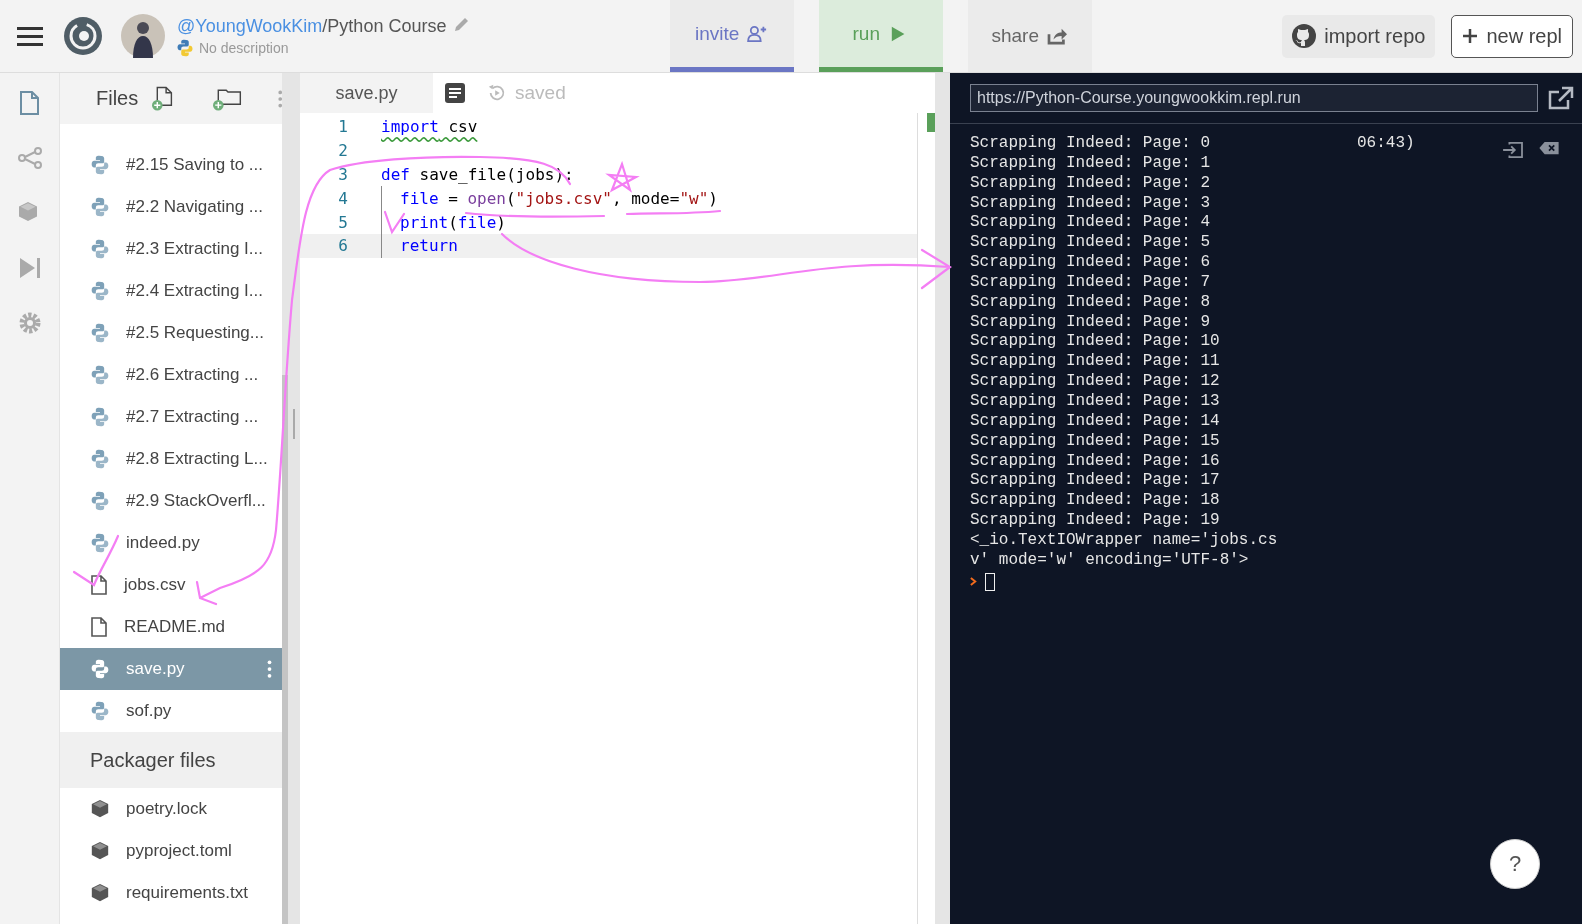 The height and width of the screenshot is (924, 1582). I want to click on line-number: 2, so click(343, 151).